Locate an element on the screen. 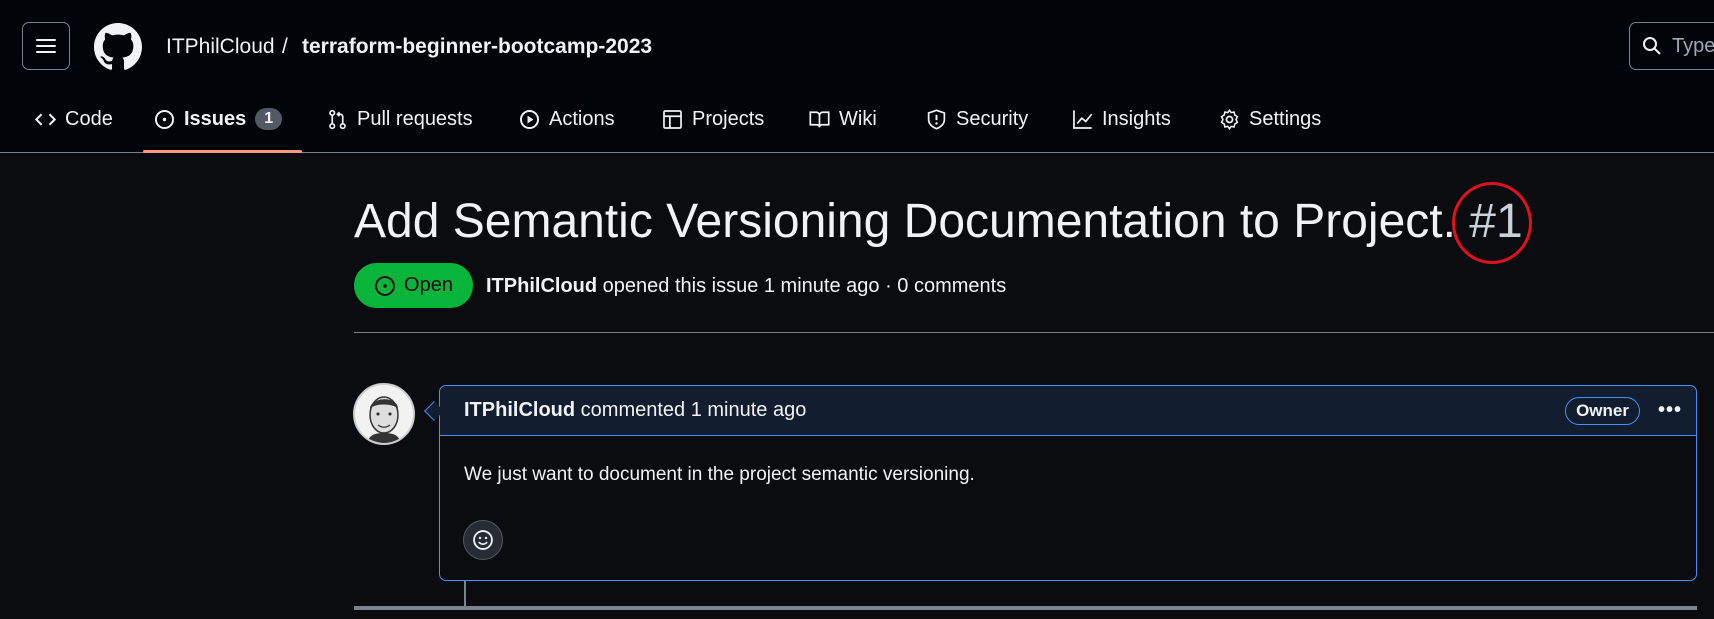 Image resolution: width=1714 pixels, height=619 pixels. tab-wiki: Wiki is located at coordinates (843, 119).